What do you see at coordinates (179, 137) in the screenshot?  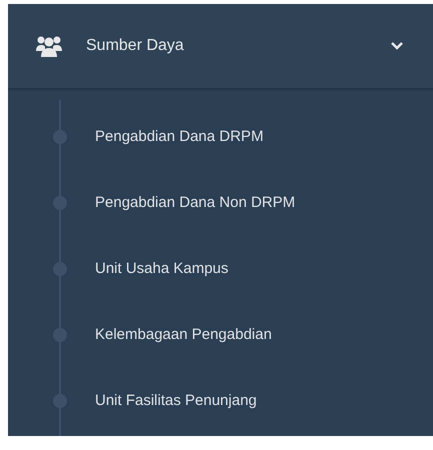 I see `submenu-link: Pengabdian Dana DRPM` at bounding box center [179, 137].